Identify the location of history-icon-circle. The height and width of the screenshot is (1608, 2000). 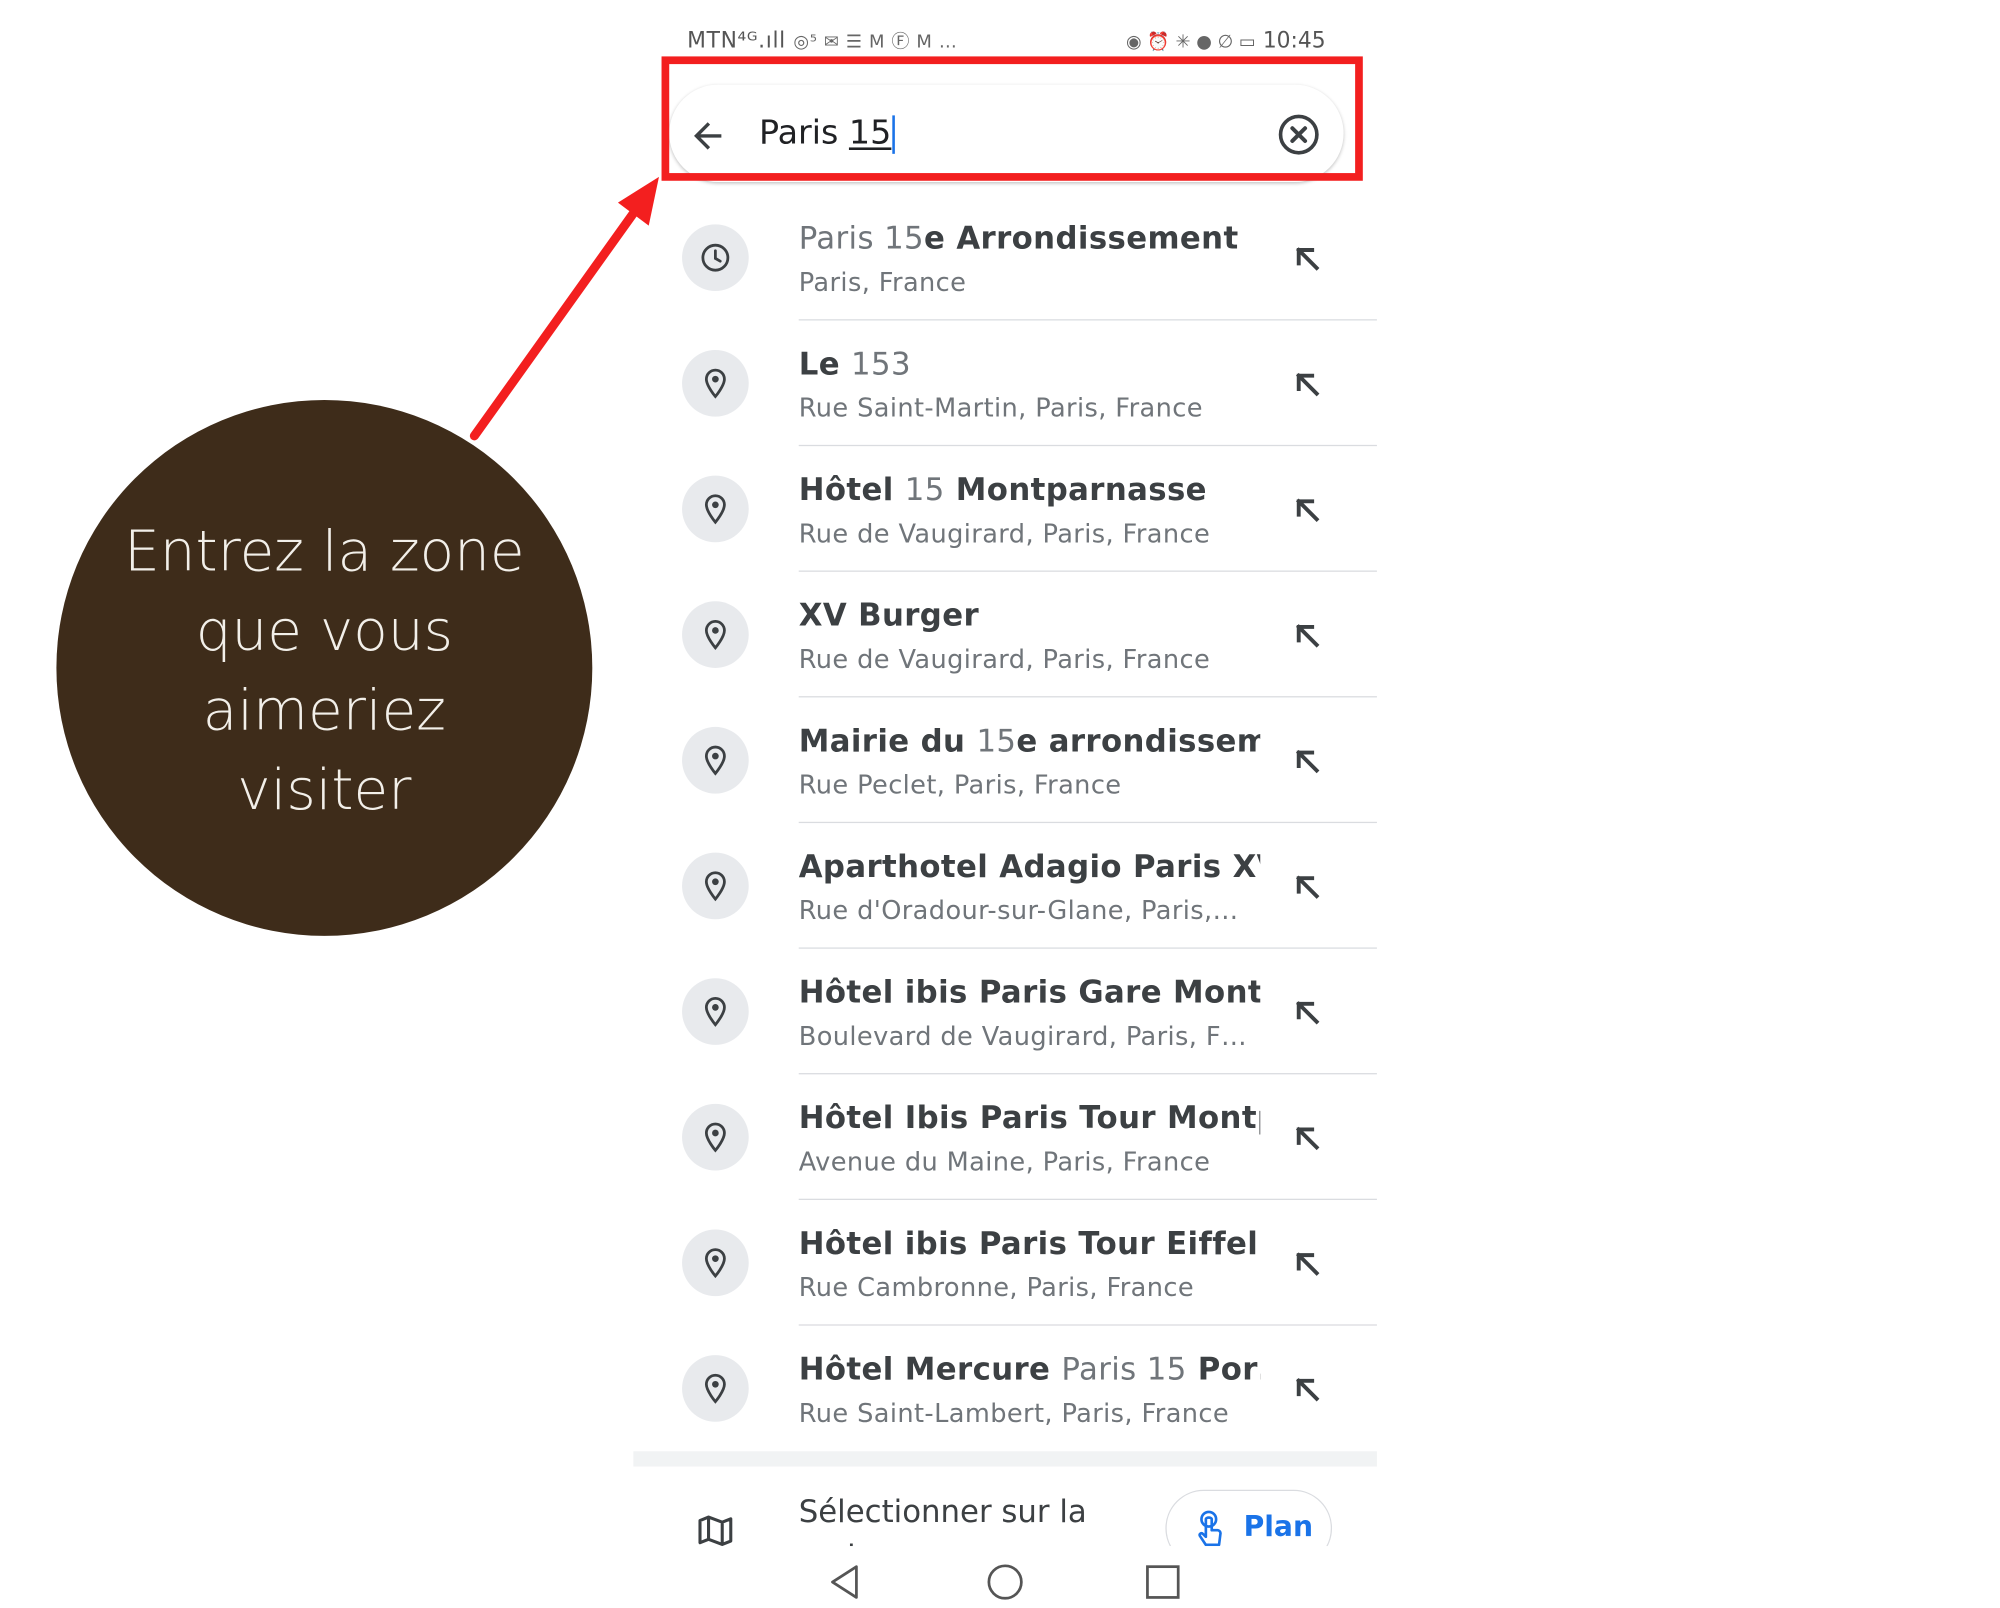
(715, 258).